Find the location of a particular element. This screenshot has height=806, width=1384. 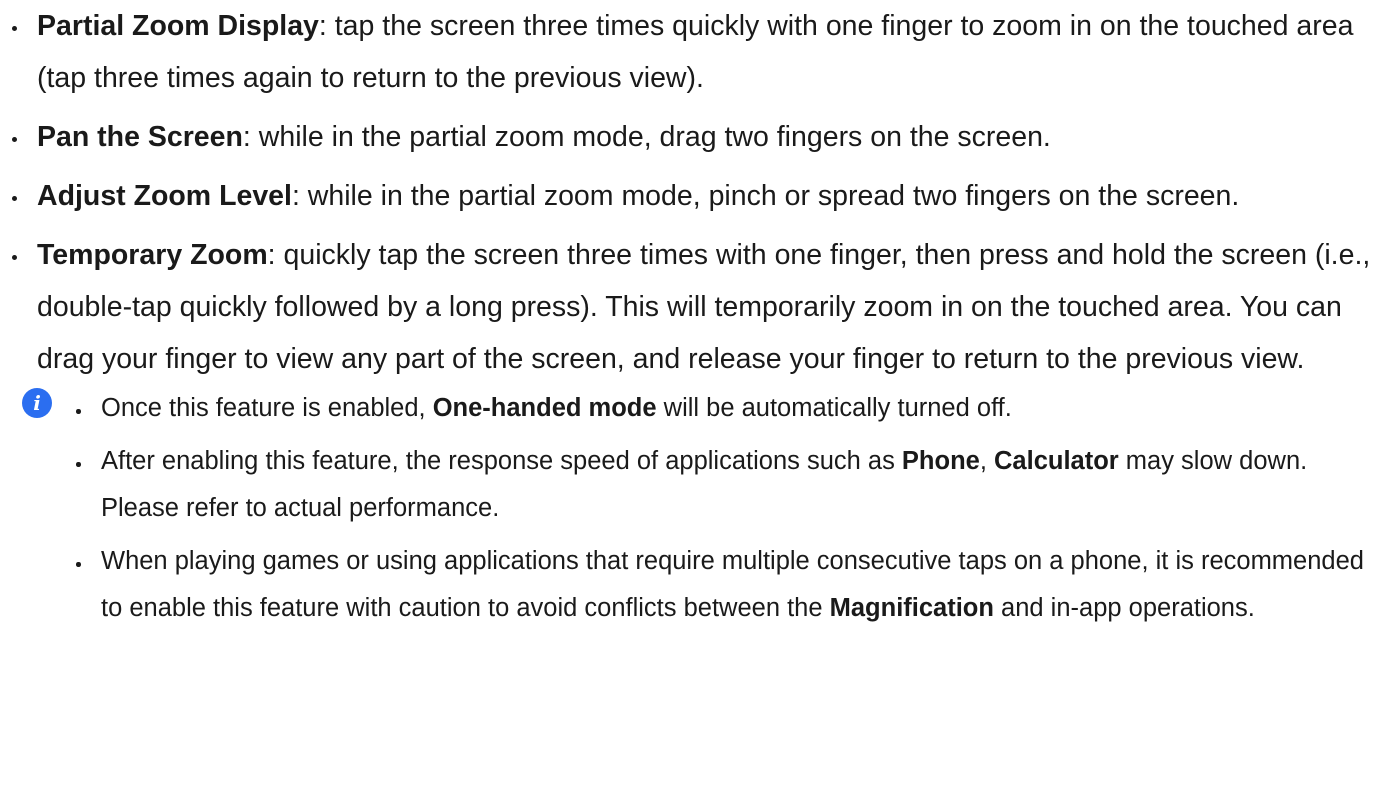

note-text: will be automatically turned off. is located at coordinates (834, 408).